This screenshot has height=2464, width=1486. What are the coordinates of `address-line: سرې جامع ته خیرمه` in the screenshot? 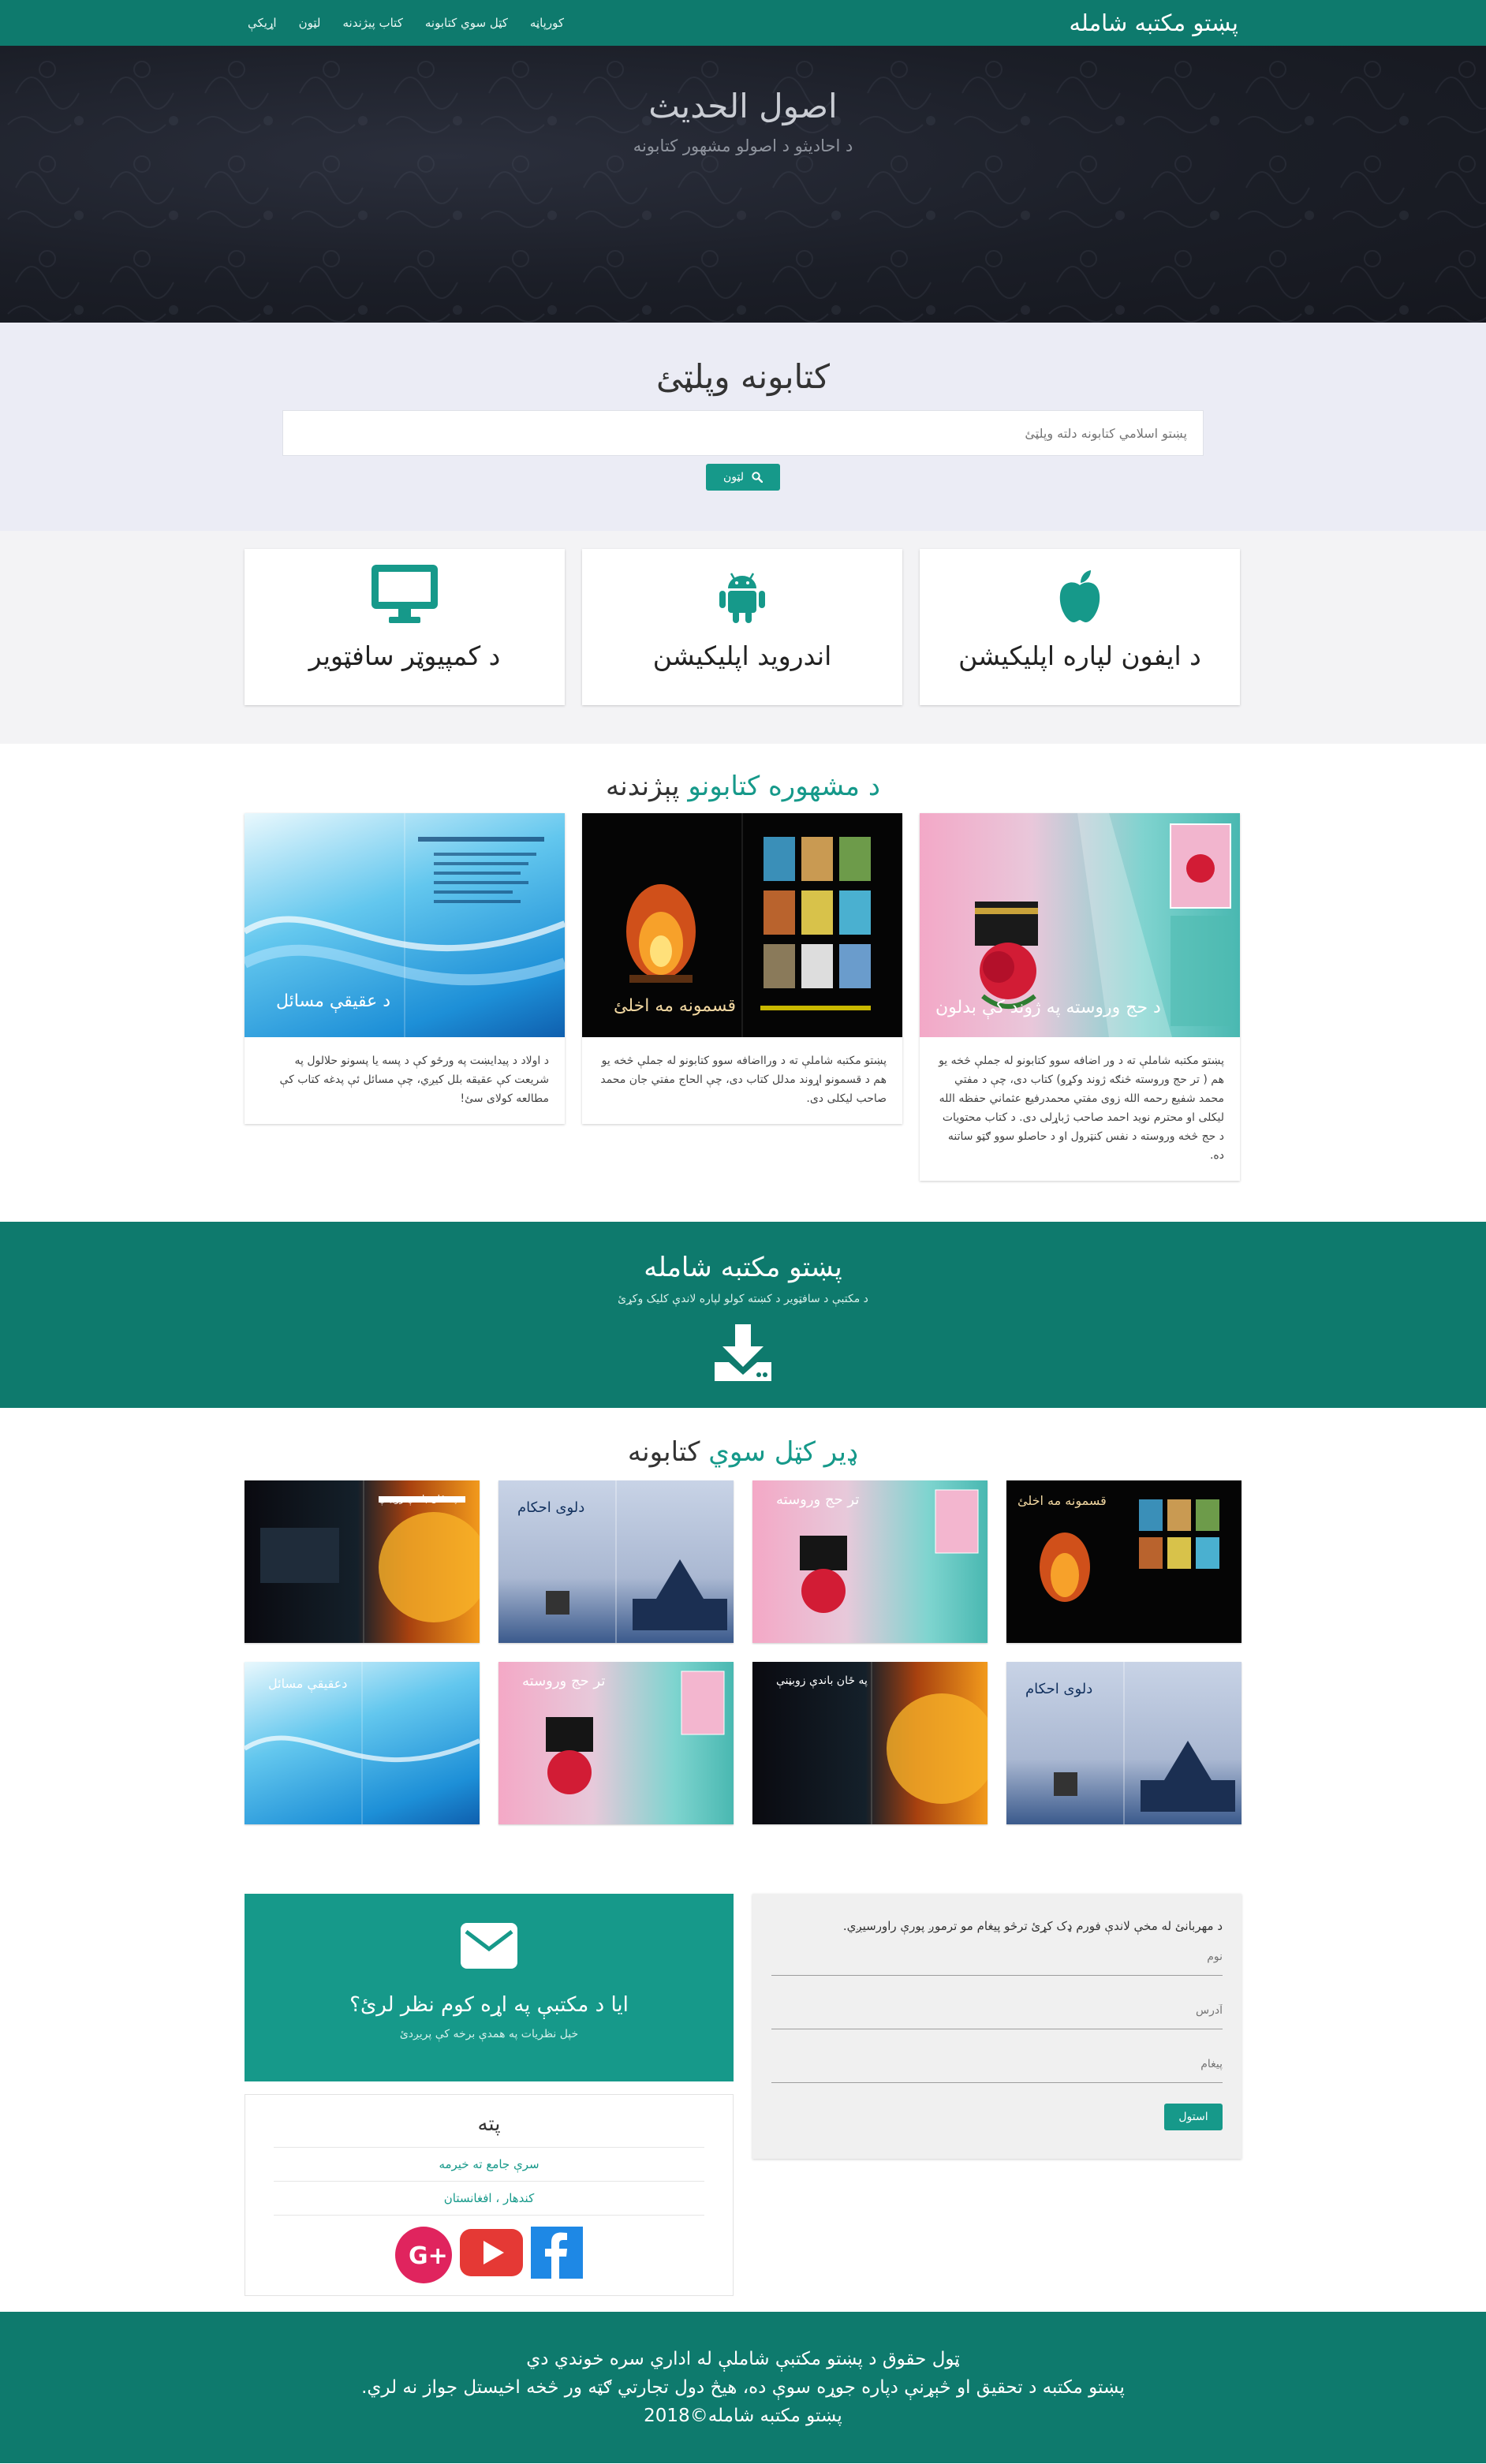 It's located at (489, 2165).